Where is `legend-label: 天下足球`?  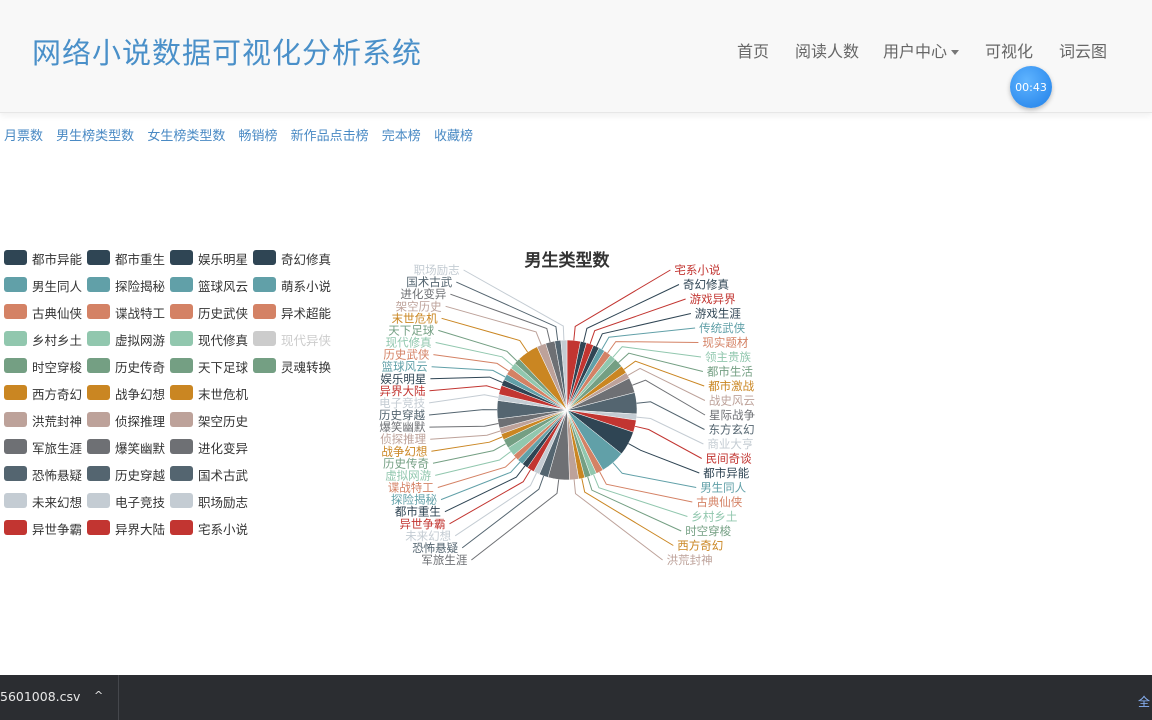
legend-label: 天下足球 is located at coordinates (223, 367).